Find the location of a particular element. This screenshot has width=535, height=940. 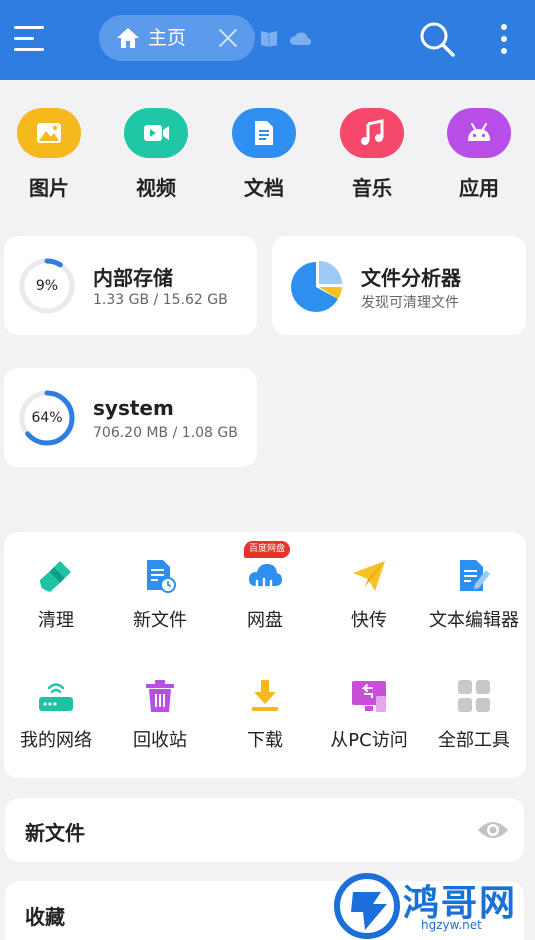

router-icon is located at coordinates (56, 697).